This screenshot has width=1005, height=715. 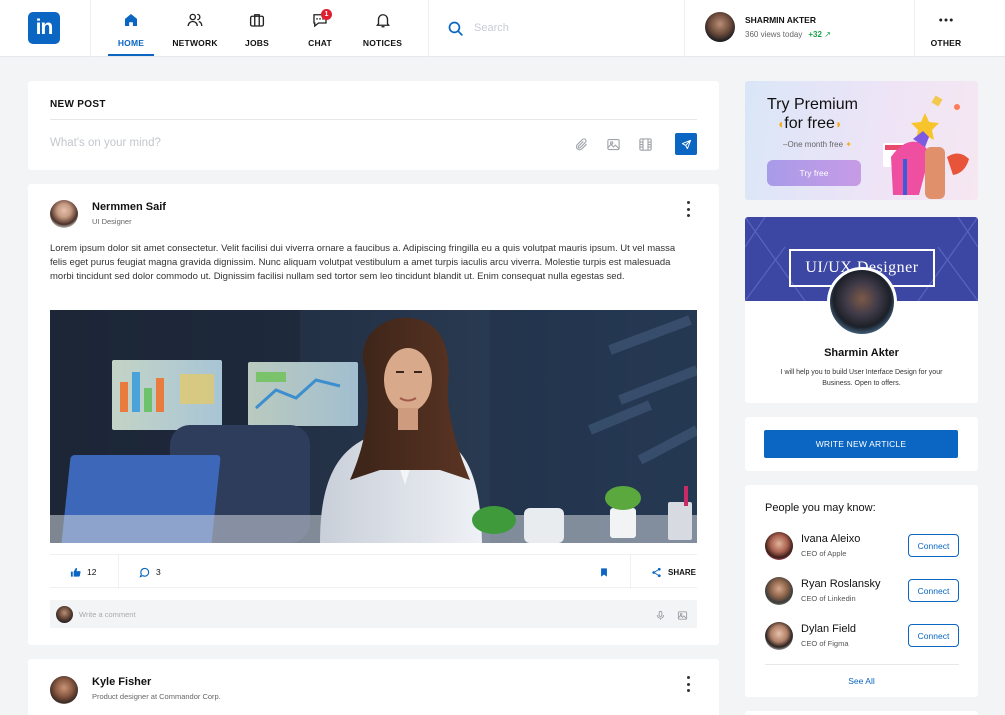 What do you see at coordinates (861, 353) in the screenshot?
I see `profile-name: Sharmin Akter` at bounding box center [861, 353].